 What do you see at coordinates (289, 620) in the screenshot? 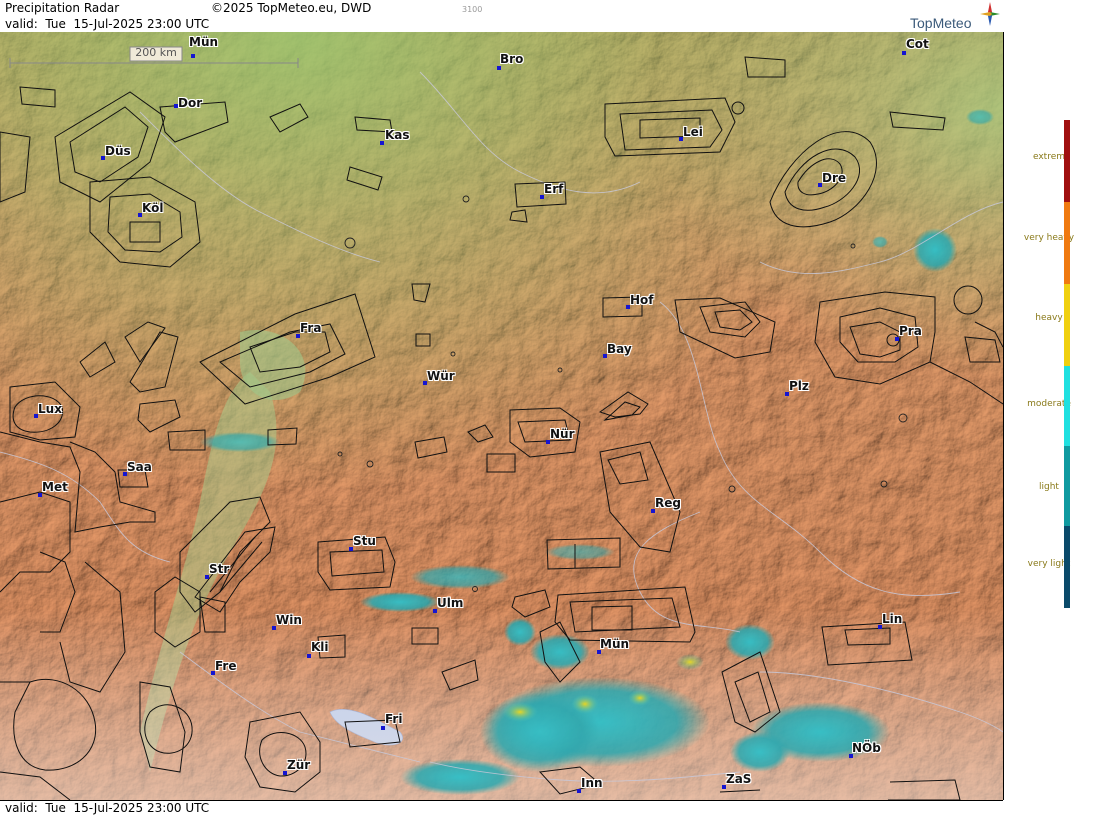
I see `city-label: Win` at bounding box center [289, 620].